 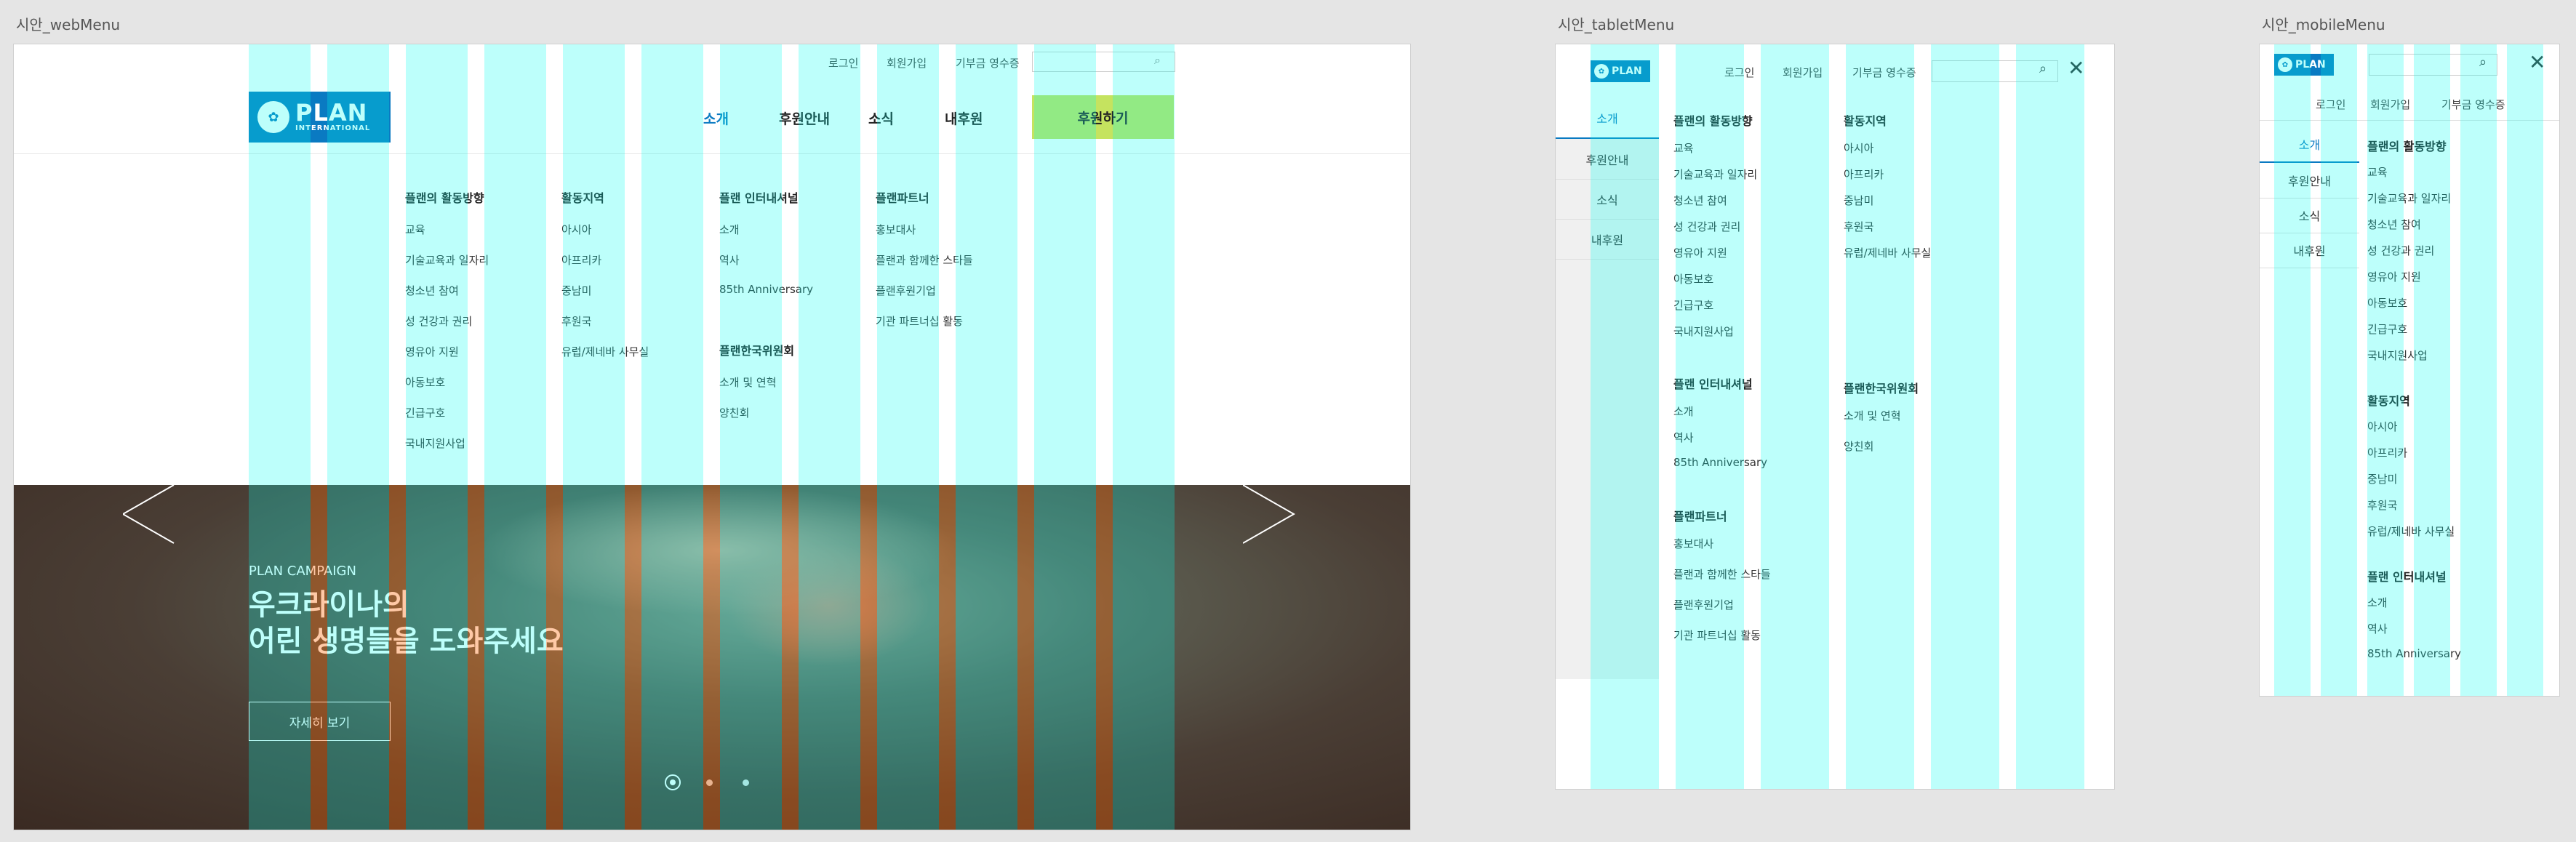 What do you see at coordinates (1722, 515) in the screenshot?
I see `menu-heading: 플랜파트너` at bounding box center [1722, 515].